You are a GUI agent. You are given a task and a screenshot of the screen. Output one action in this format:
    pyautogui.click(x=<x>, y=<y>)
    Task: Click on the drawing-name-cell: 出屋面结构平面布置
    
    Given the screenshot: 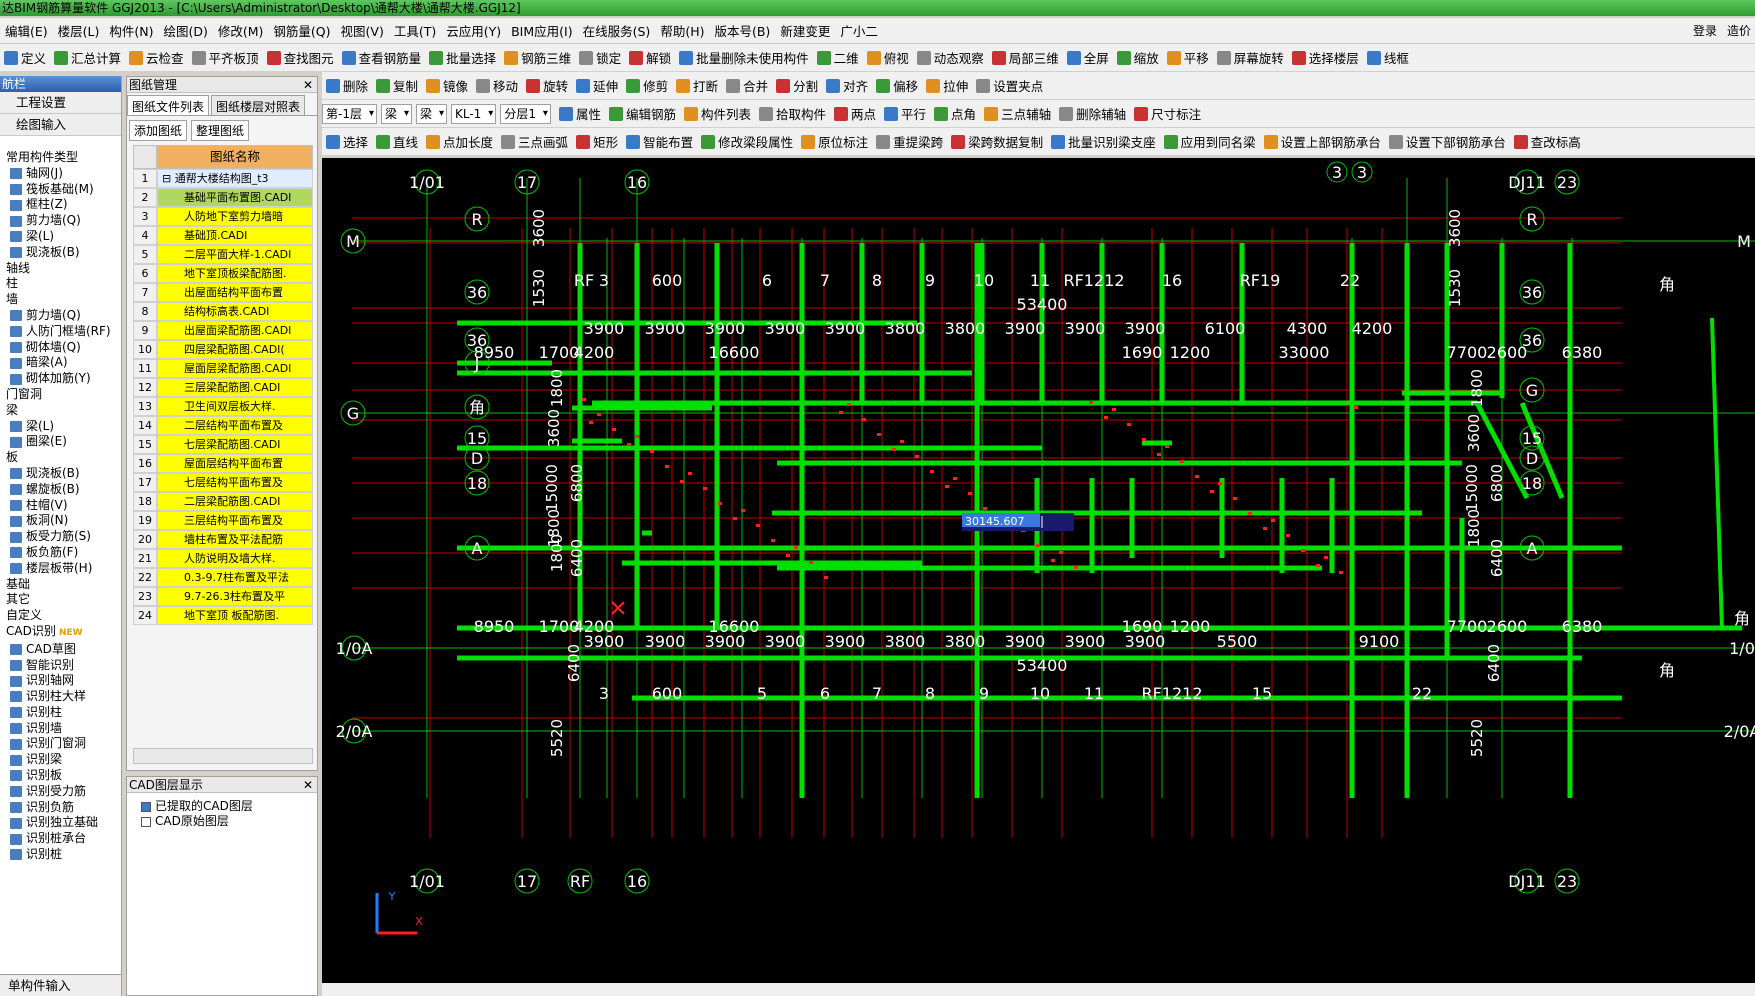 What is the action you would take?
    pyautogui.click(x=235, y=292)
    